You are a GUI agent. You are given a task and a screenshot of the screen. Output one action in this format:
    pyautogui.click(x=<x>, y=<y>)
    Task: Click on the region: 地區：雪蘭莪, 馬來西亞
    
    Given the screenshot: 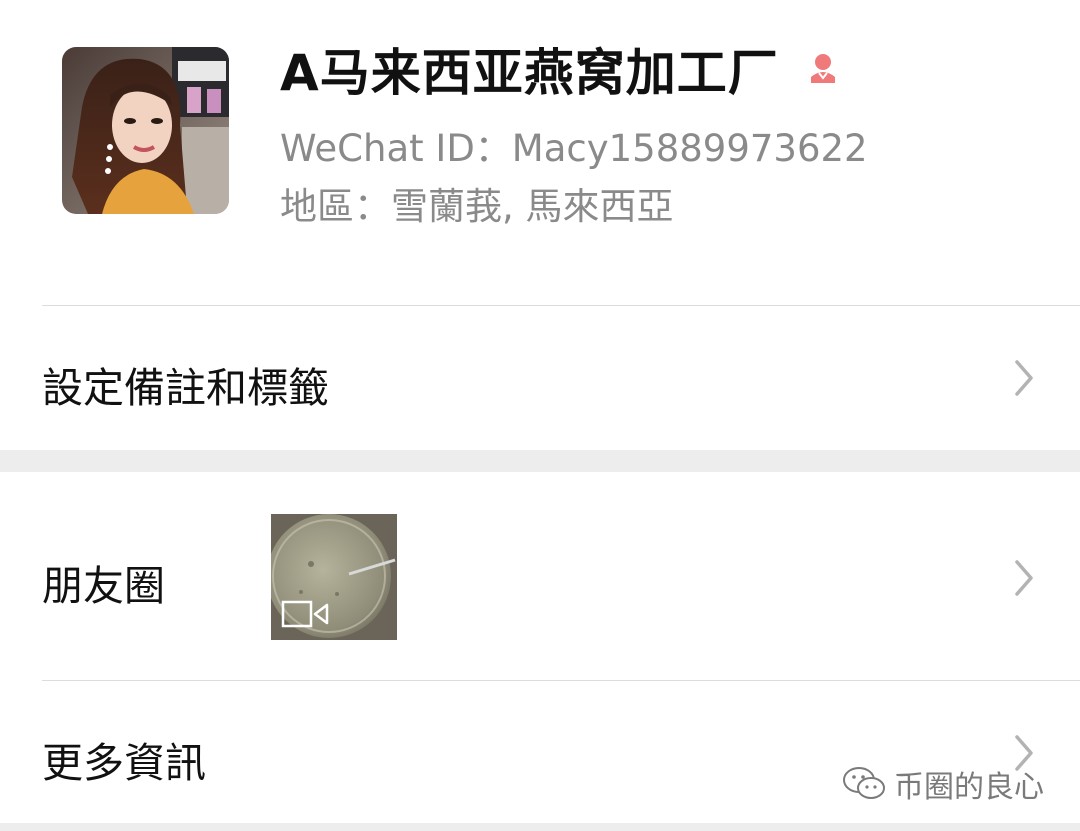 What is the action you would take?
    pyautogui.click(x=477, y=206)
    